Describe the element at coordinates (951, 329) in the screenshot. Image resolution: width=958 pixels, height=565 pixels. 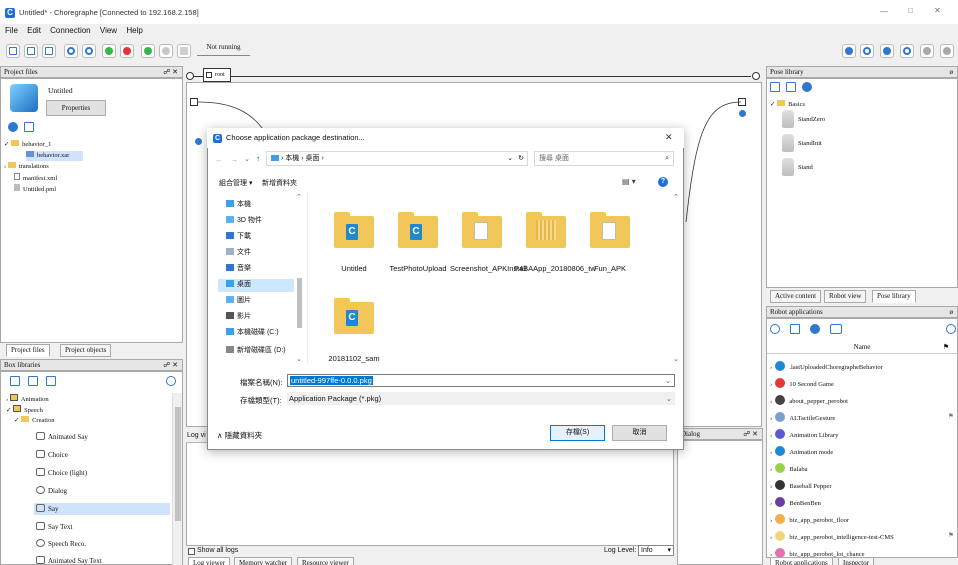
I see `refresh-apps-icon` at that location.